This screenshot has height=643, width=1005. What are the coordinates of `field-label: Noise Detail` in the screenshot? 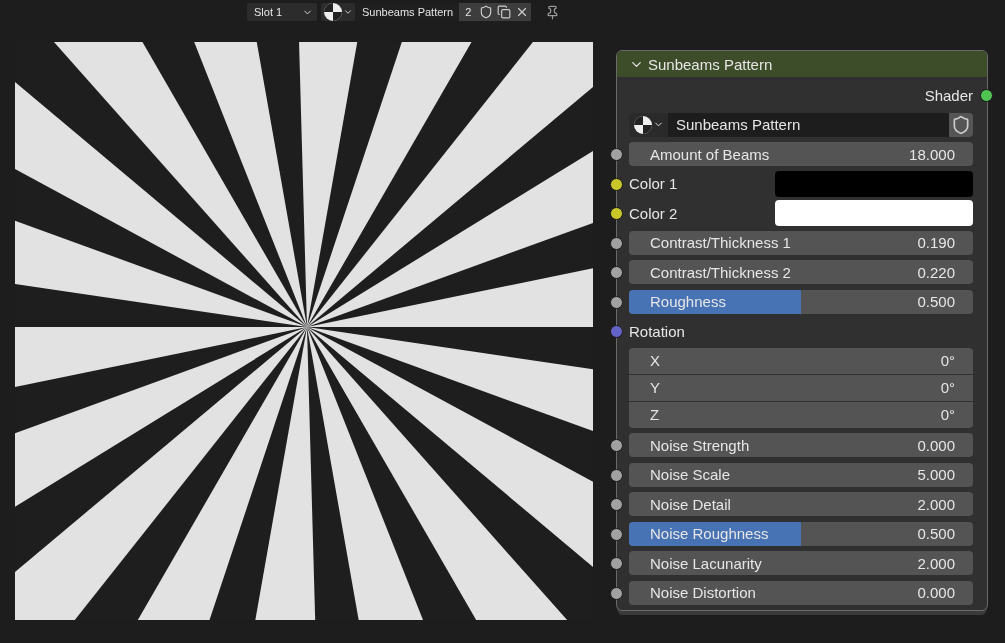 It's located at (690, 504).